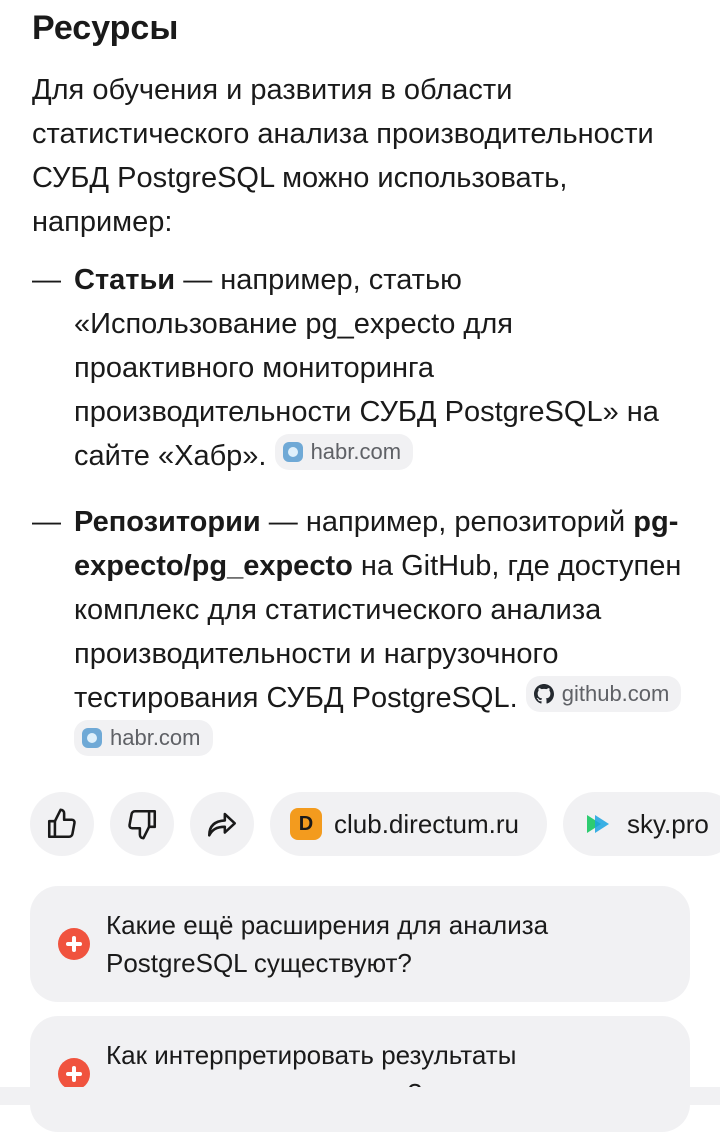 This screenshot has height=1132, width=720. What do you see at coordinates (167, 522) in the screenshot?
I see `item-title: Репозитории` at bounding box center [167, 522].